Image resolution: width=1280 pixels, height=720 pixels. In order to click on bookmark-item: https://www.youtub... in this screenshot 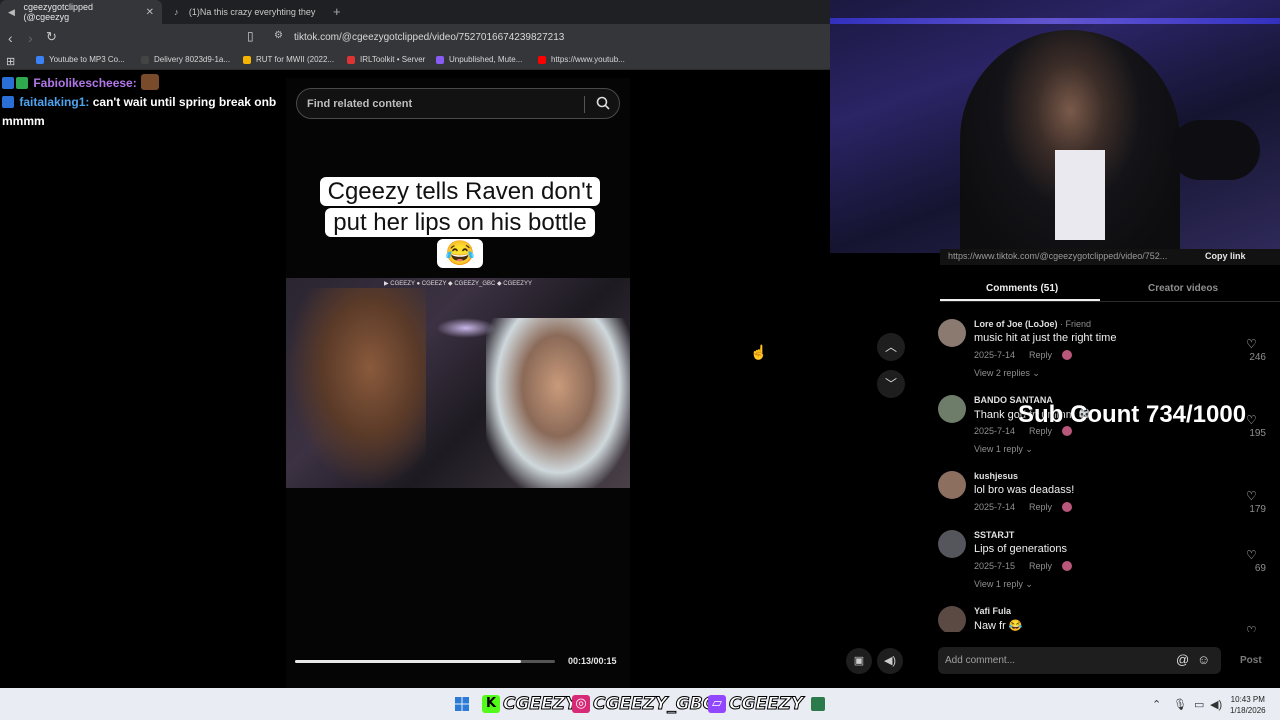, I will do `click(581, 59)`.